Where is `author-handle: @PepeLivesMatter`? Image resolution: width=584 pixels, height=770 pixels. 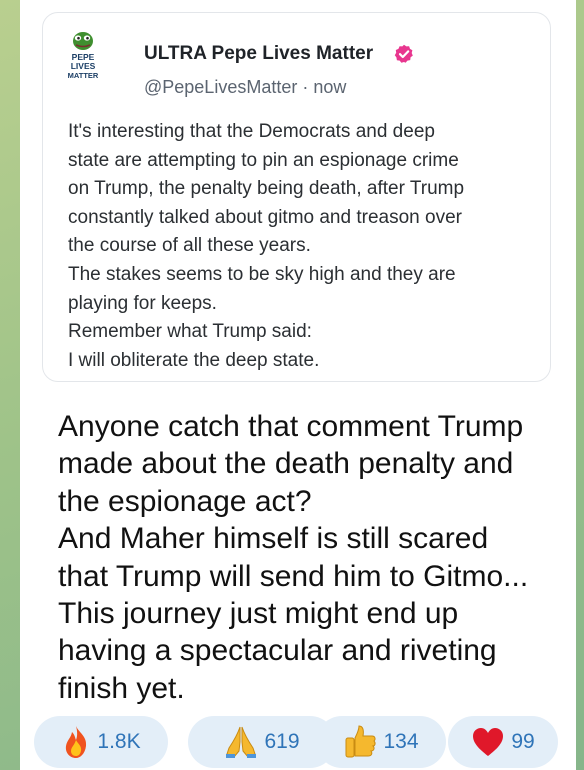
author-handle: @PepeLivesMatter is located at coordinates (220, 87).